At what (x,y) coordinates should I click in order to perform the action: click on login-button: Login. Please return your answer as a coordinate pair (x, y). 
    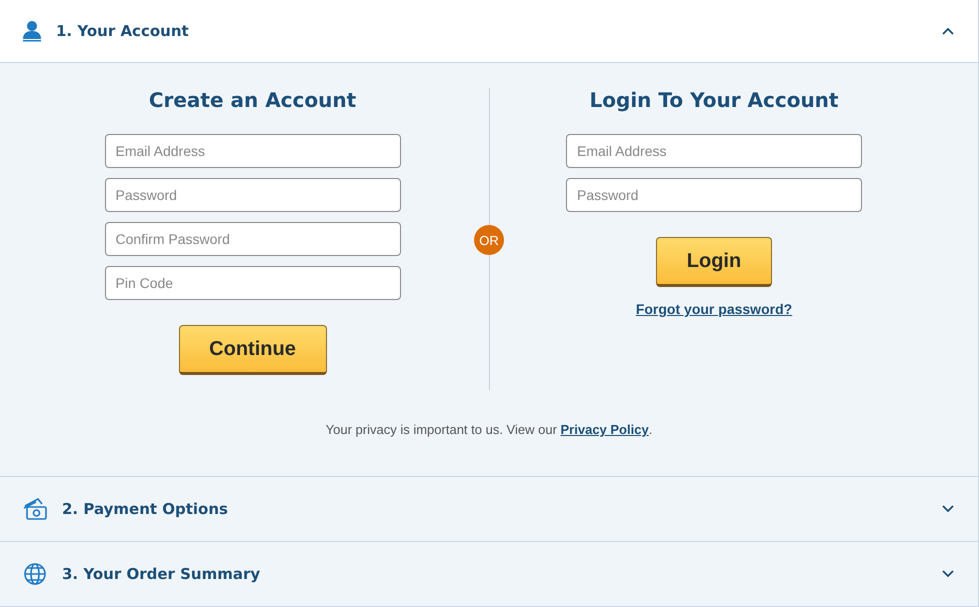
    Looking at the image, I should click on (714, 262).